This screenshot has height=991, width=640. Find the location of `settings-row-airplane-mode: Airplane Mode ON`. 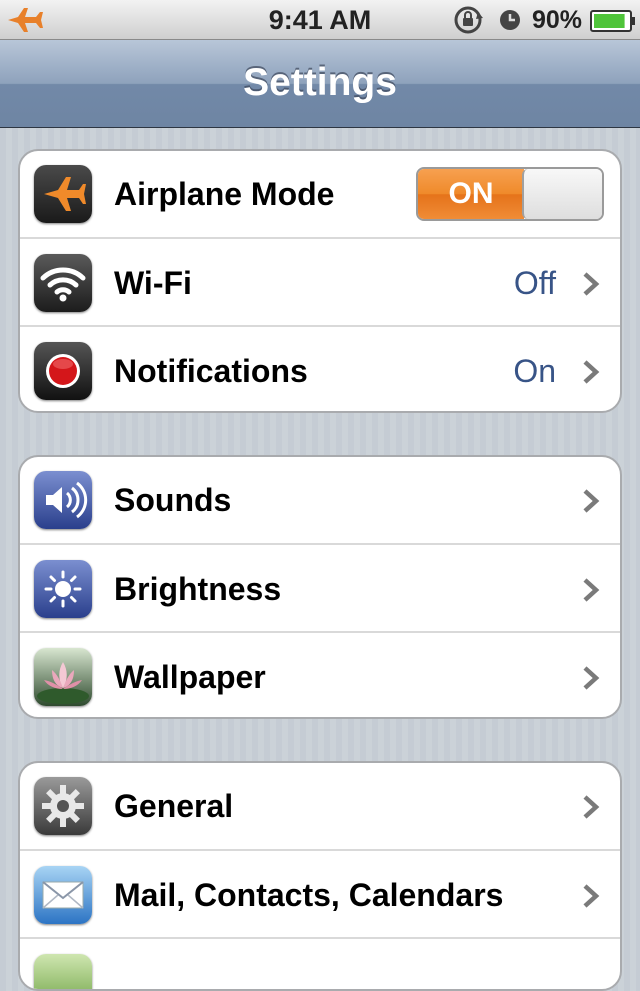

settings-row-airplane-mode: Airplane Mode ON is located at coordinates (320, 194).